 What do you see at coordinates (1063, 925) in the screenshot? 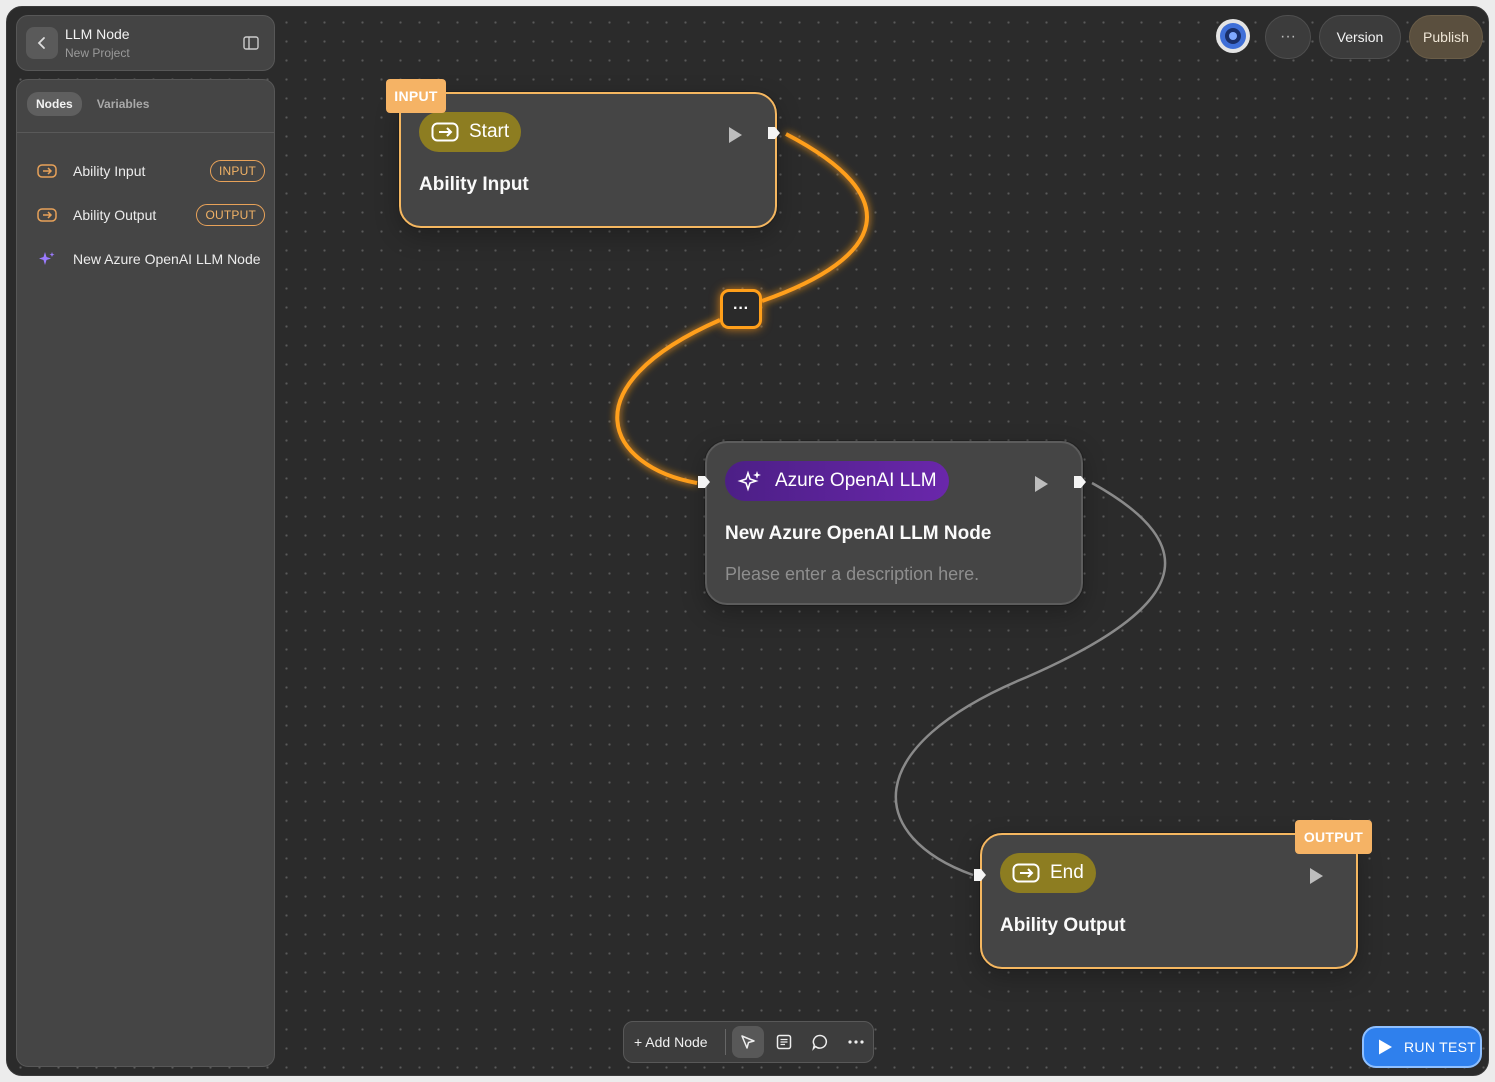
I see `node-title: Ability Output` at bounding box center [1063, 925].